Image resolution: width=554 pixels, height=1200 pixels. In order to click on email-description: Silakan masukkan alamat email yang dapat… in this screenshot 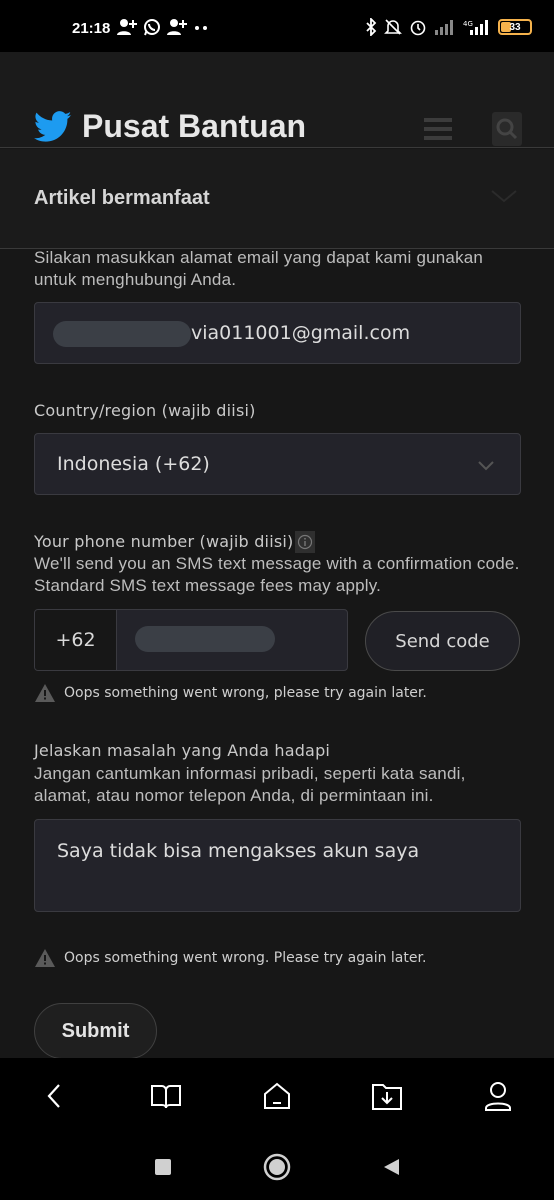, I will do `click(259, 268)`.